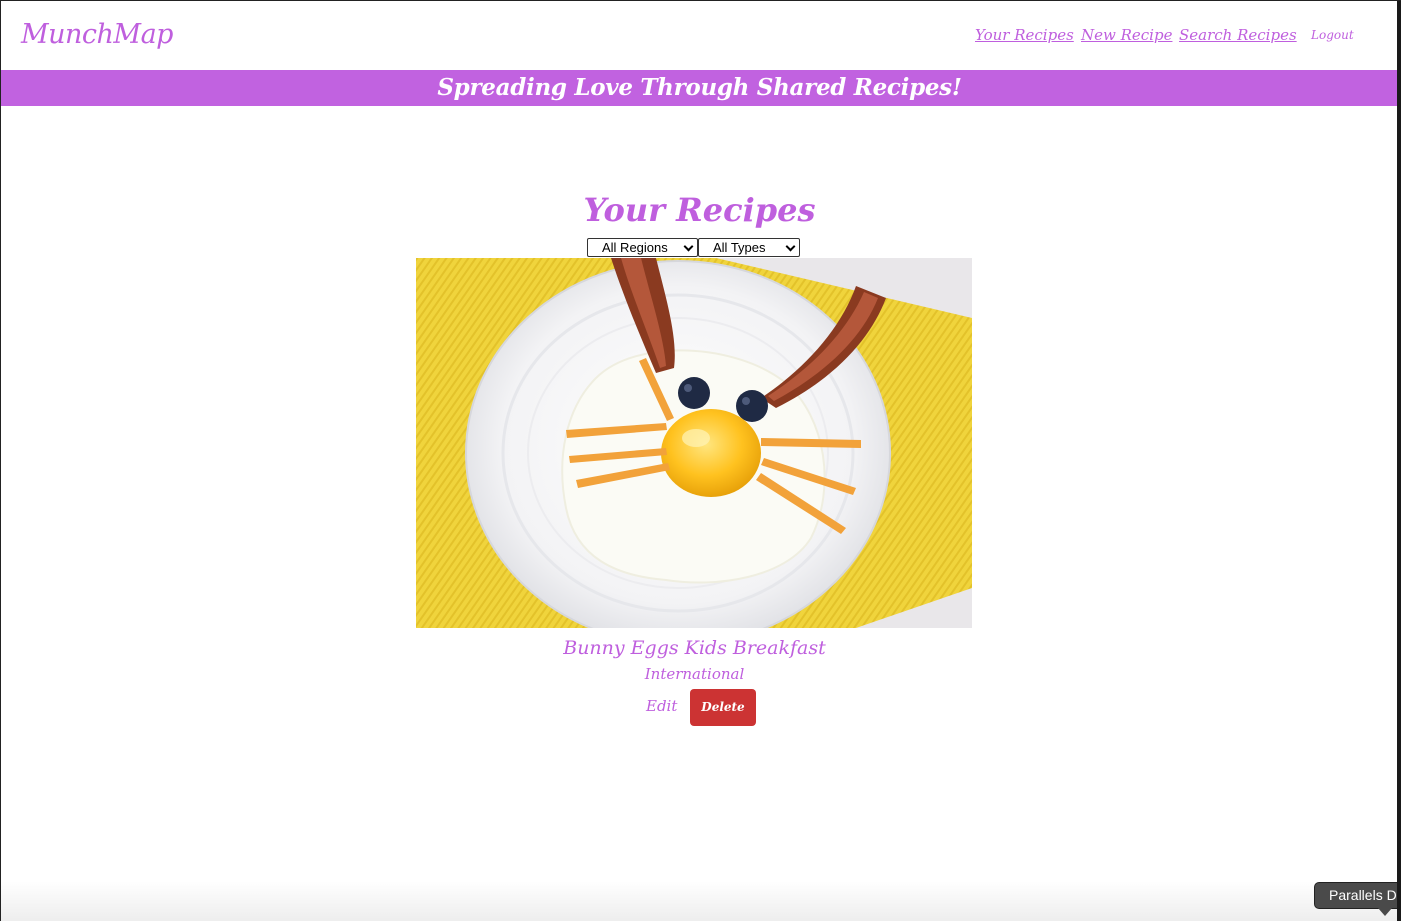 Image resolution: width=1401 pixels, height=921 pixels. I want to click on window-edge, so click(1399, 461).